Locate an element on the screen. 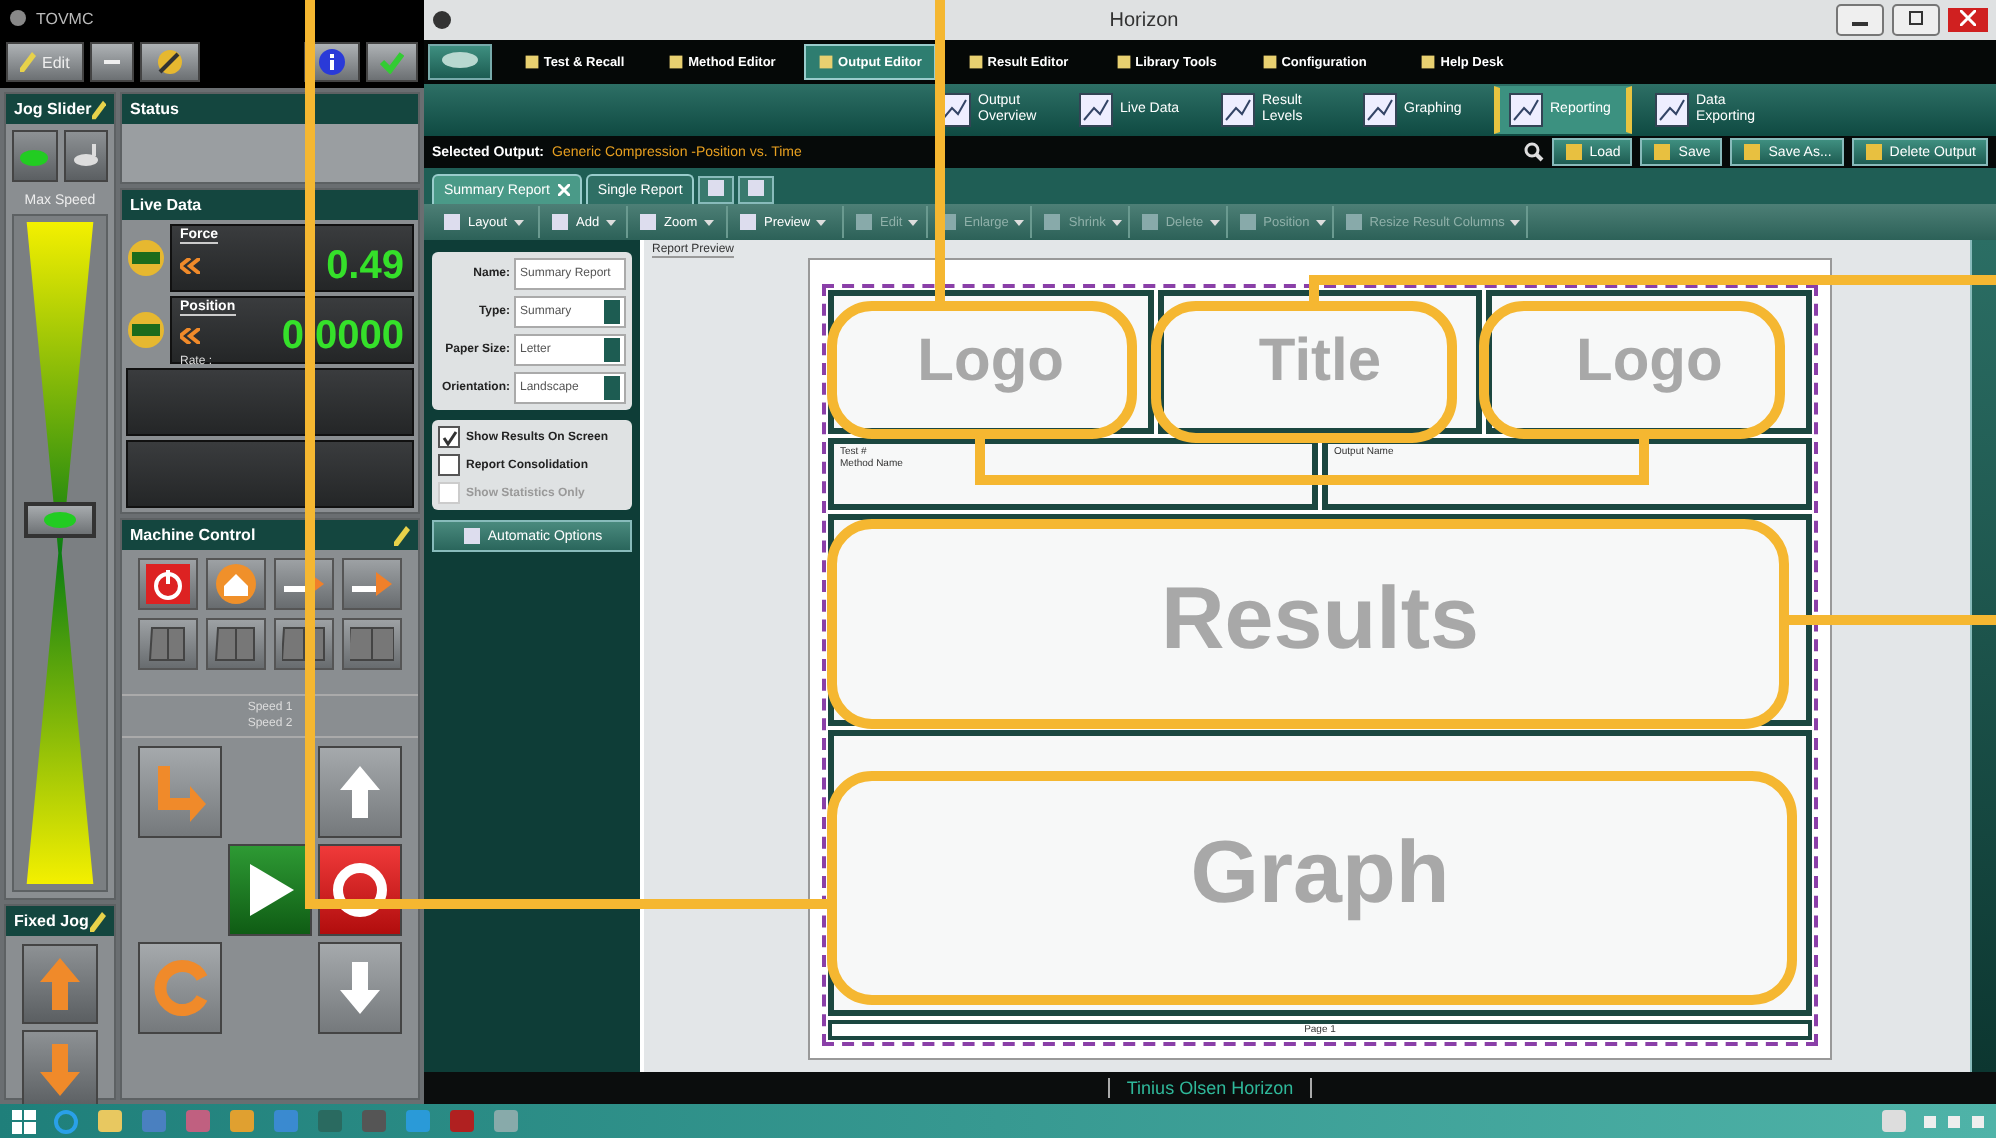 The image size is (1996, 1138). status-button is located at coordinates (392, 62).